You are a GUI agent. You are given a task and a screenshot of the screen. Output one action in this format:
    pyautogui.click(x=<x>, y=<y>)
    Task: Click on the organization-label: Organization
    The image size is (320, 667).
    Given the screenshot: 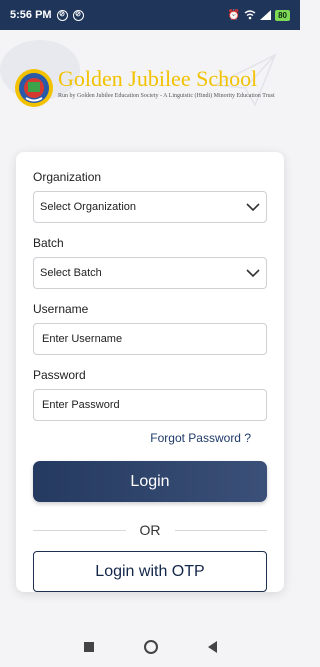 What is the action you would take?
    pyautogui.click(x=67, y=177)
    